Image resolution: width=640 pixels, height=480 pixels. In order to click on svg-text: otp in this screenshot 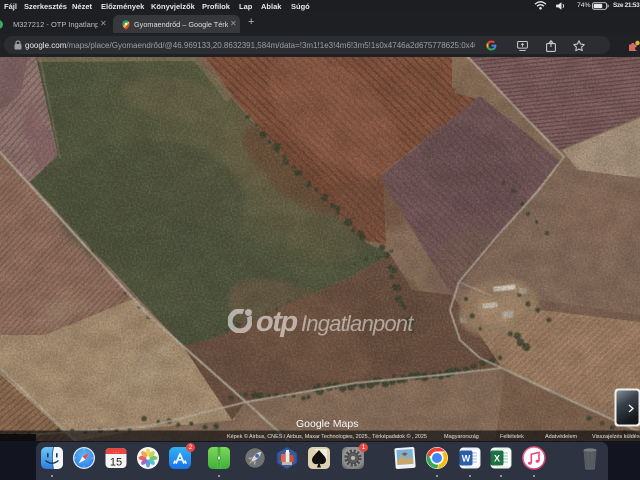, I will do `click(276, 322)`.